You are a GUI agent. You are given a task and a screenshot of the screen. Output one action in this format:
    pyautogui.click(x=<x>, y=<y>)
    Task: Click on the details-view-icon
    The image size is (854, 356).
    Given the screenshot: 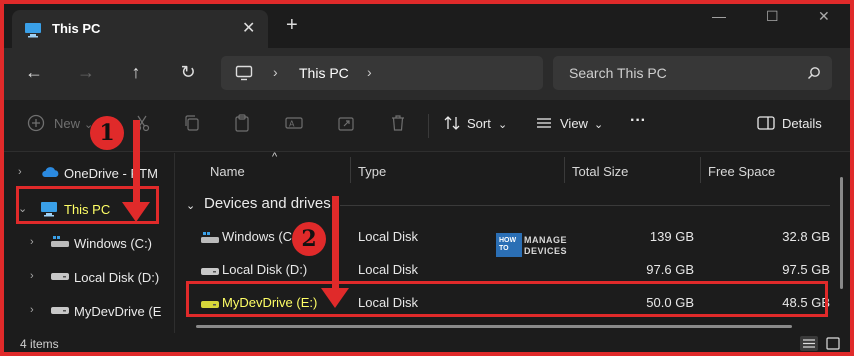 What is the action you would take?
    pyautogui.click(x=809, y=343)
    